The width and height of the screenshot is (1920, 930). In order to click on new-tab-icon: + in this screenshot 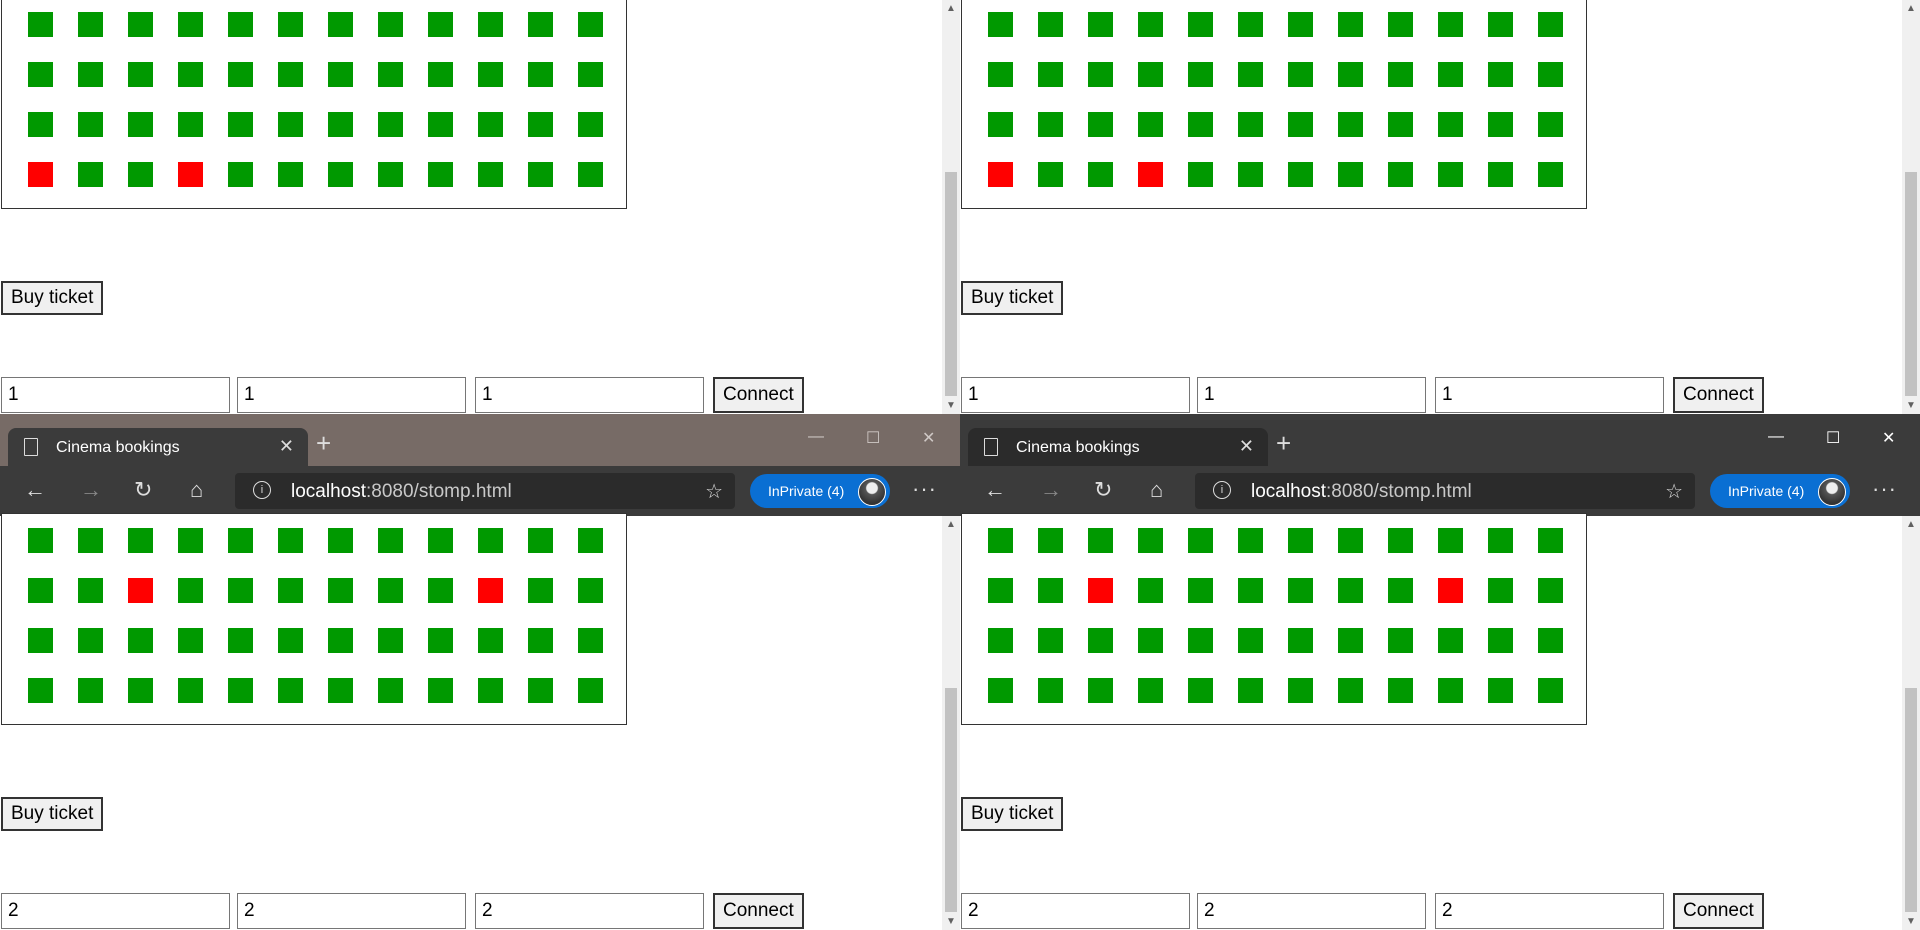, I will do `click(1283, 443)`.